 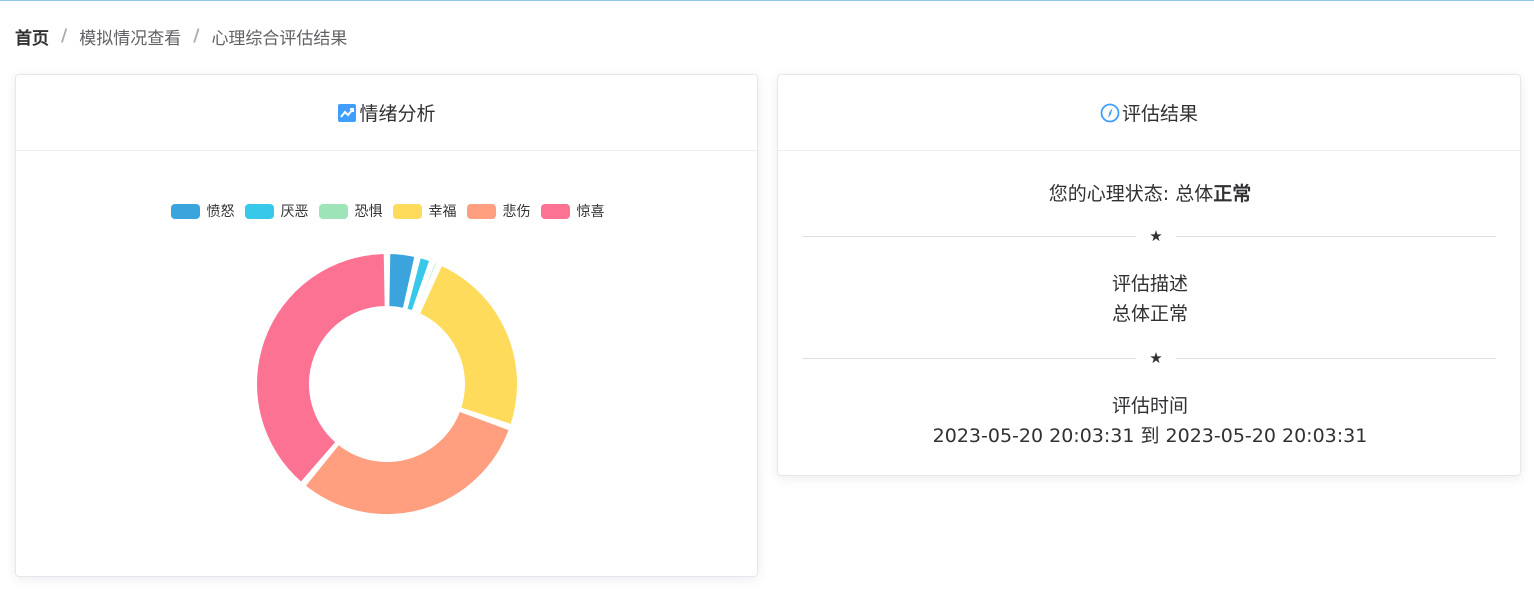 What do you see at coordinates (202, 211) in the screenshot?
I see `legend-item: 愤怒` at bounding box center [202, 211].